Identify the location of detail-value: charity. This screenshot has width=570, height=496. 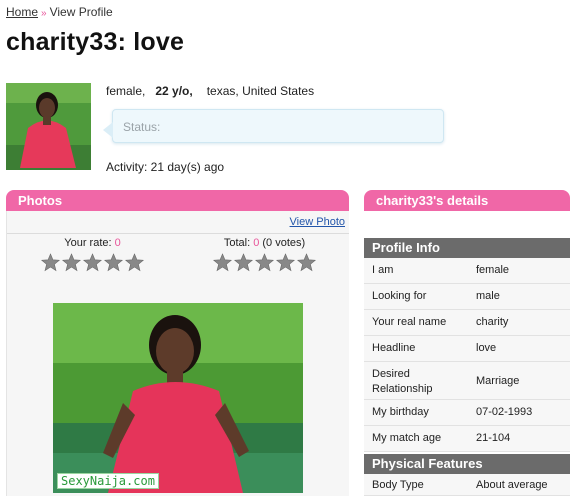
(492, 322).